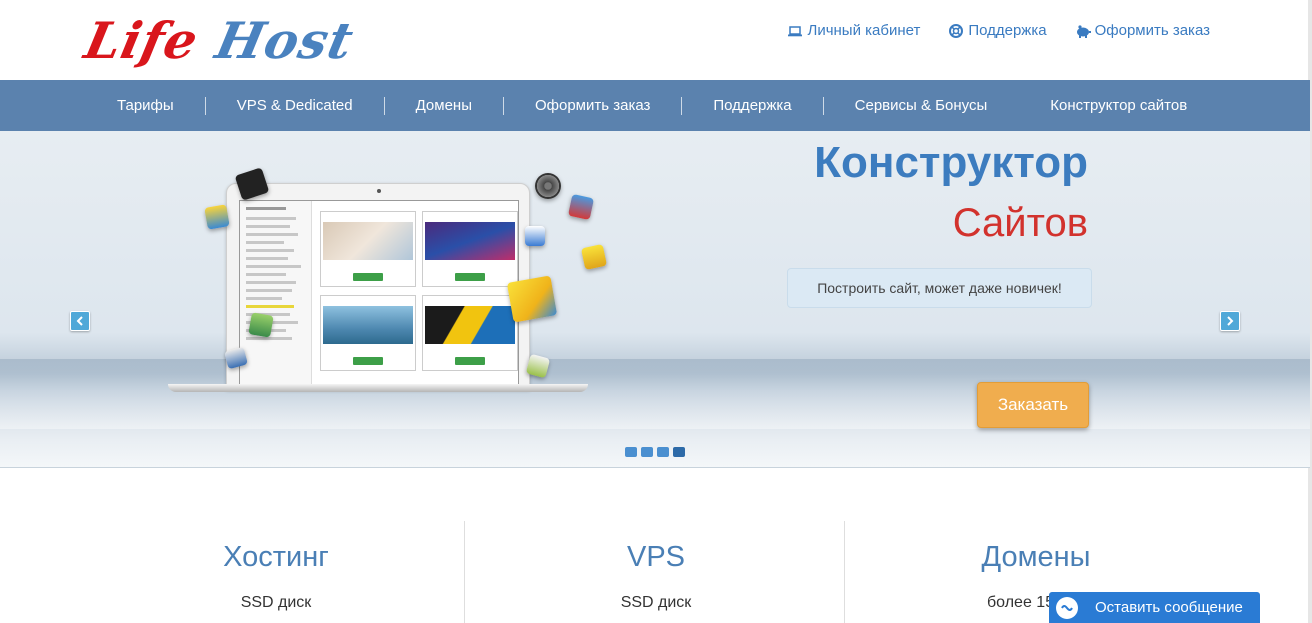  I want to click on order-link-label: Оформить заказ, so click(1152, 30).